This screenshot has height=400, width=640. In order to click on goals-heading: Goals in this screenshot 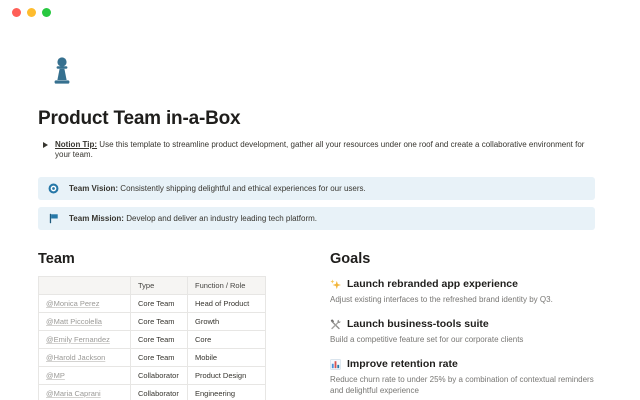, I will do `click(350, 259)`.